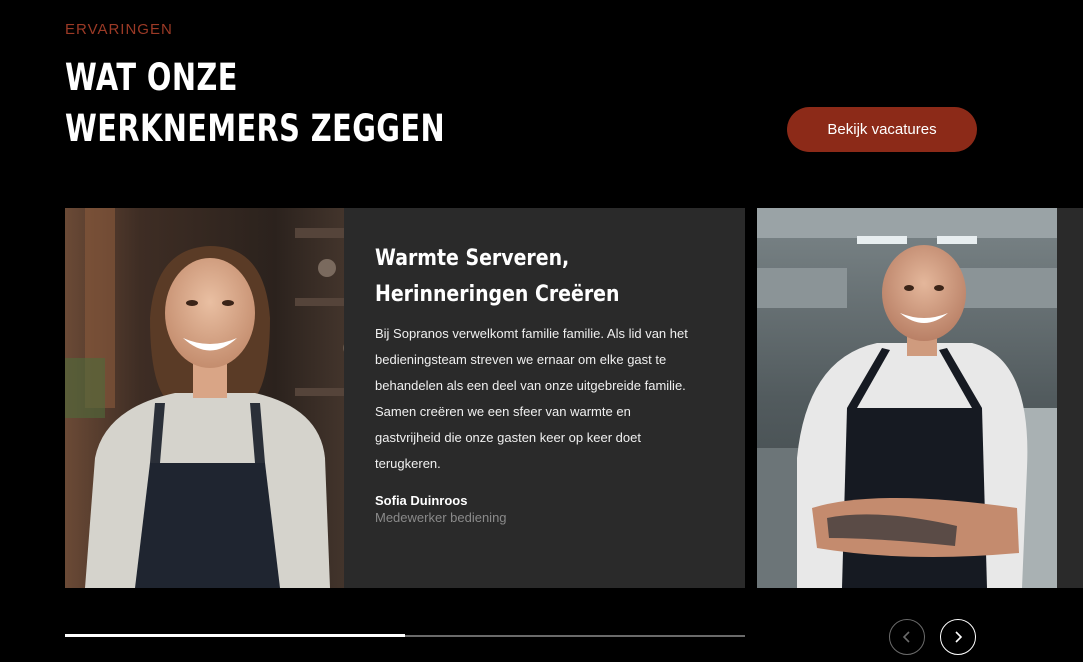  What do you see at coordinates (235, 635) in the screenshot?
I see `slider-progress-fill` at bounding box center [235, 635].